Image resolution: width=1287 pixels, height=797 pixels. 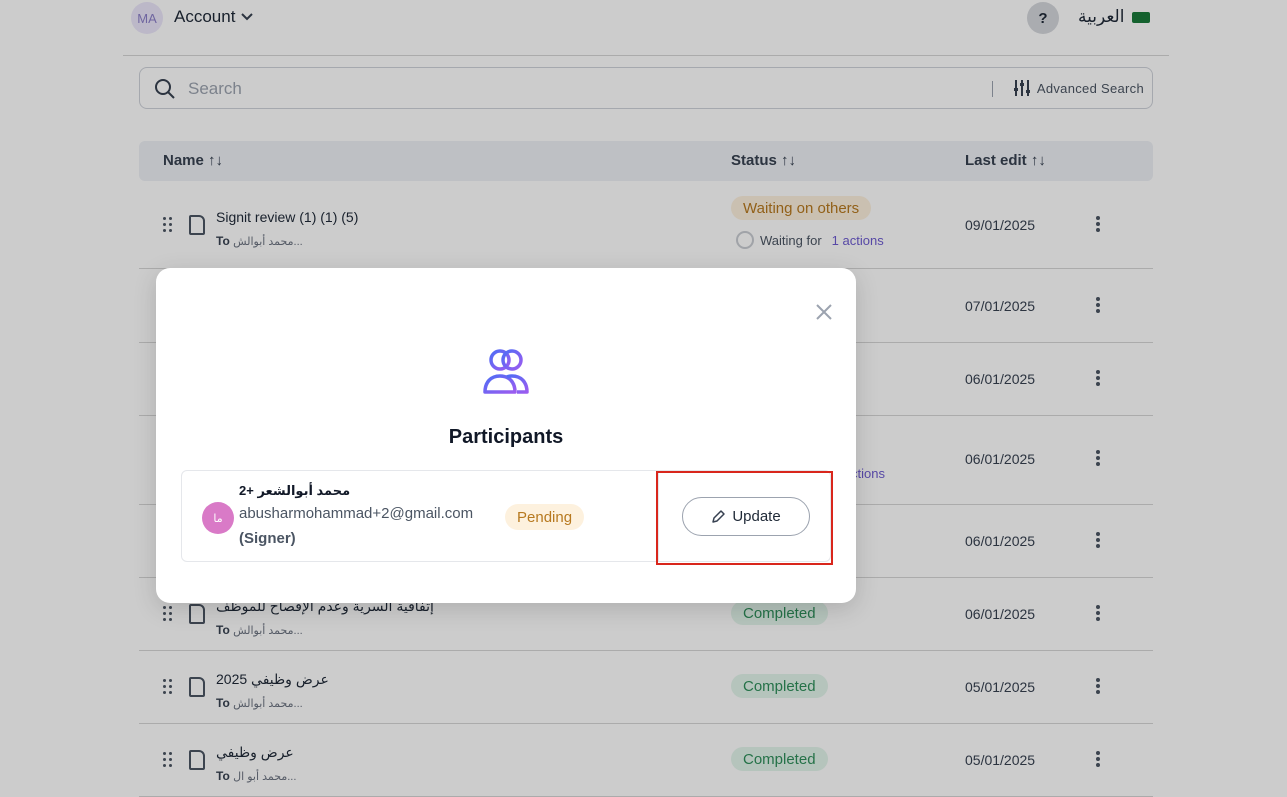 What do you see at coordinates (267, 538) in the screenshot?
I see `participant-role: (Signer)` at bounding box center [267, 538].